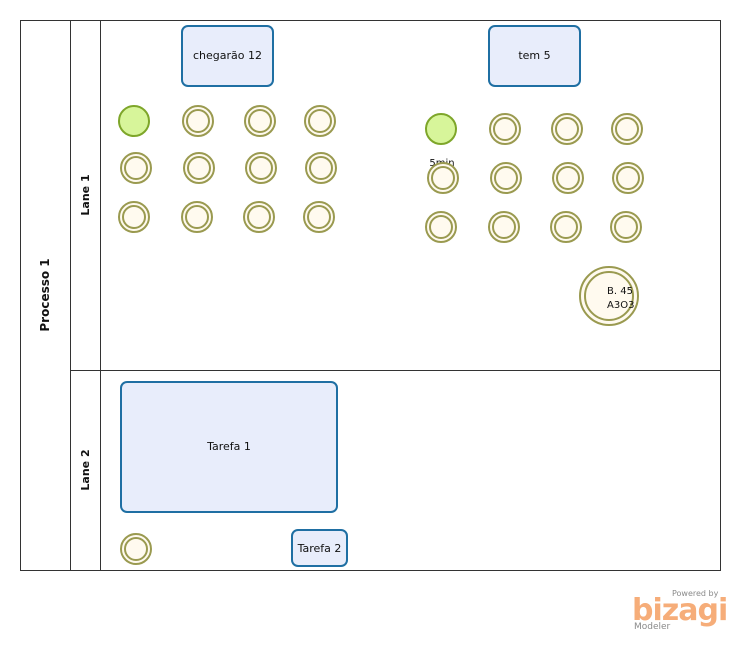 Image resolution: width=740 pixels, height=663 pixels. What do you see at coordinates (620, 291) in the screenshot?
I see `intermediate-event-large-label-1: B. 45` at bounding box center [620, 291].